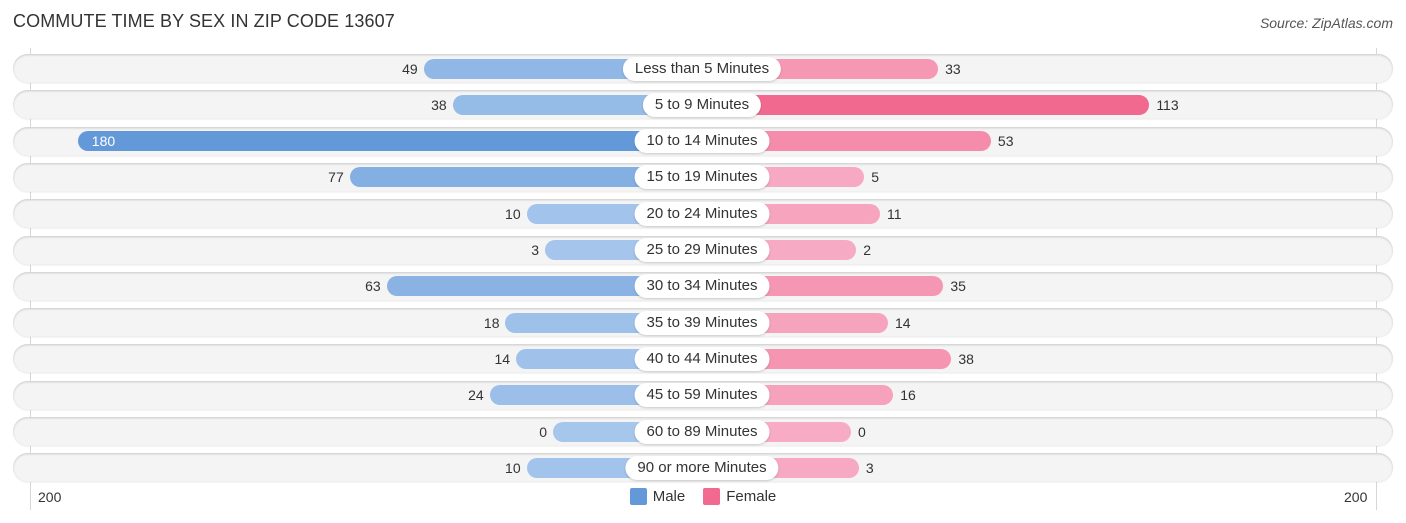 The height and width of the screenshot is (523, 1406). What do you see at coordinates (702, 177) in the screenshot?
I see `category-label: 15 to 19 Minutes` at bounding box center [702, 177].